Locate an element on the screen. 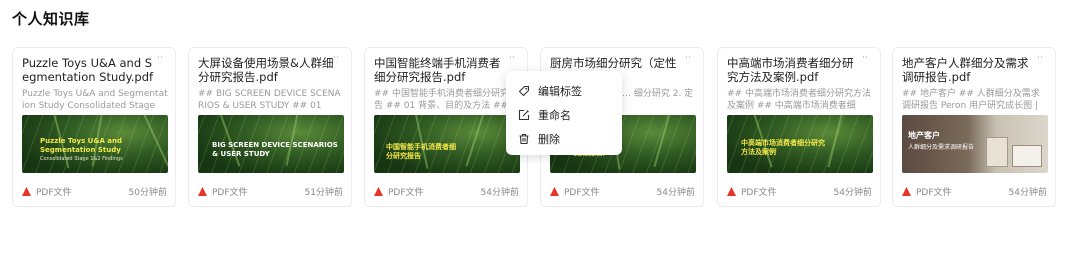 The image size is (1080, 257). menu-item-label: 删除 is located at coordinates (549, 139).